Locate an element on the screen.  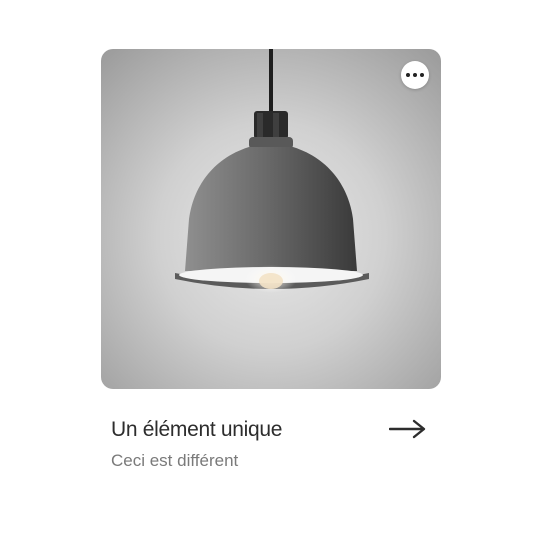
more-options-button is located at coordinates (415, 75).